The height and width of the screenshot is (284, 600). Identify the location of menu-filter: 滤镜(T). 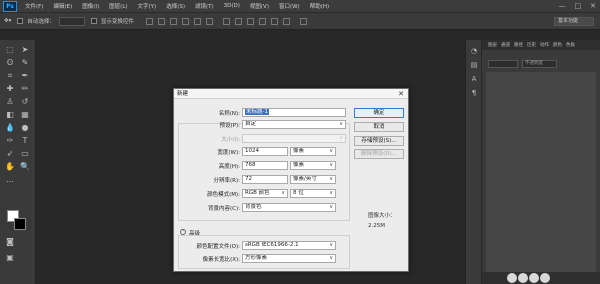
(204, 6).